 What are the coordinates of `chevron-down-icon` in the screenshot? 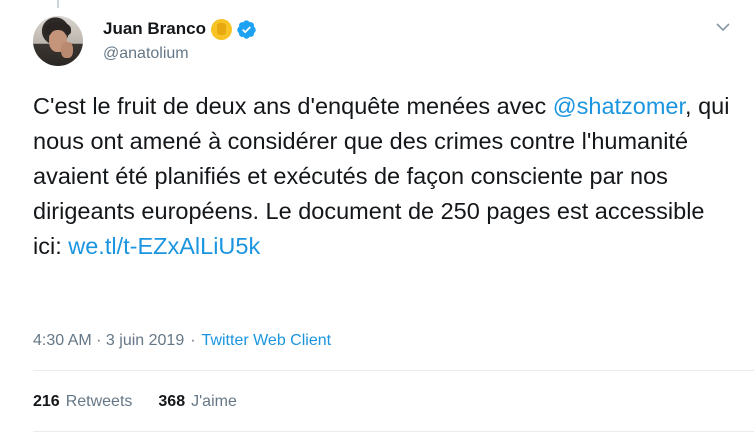 It's located at (723, 27).